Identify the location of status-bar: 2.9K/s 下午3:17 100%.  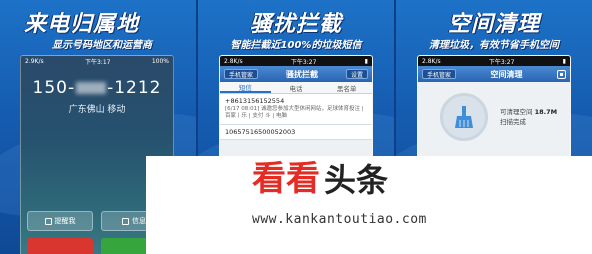
(97, 61).